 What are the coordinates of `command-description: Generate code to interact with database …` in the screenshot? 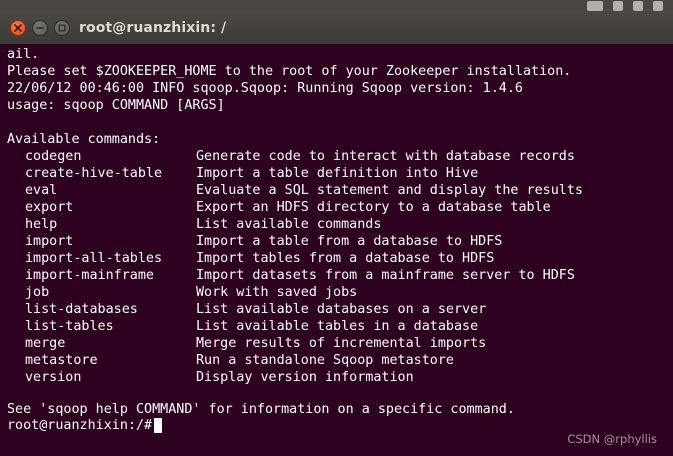 It's located at (385, 156).